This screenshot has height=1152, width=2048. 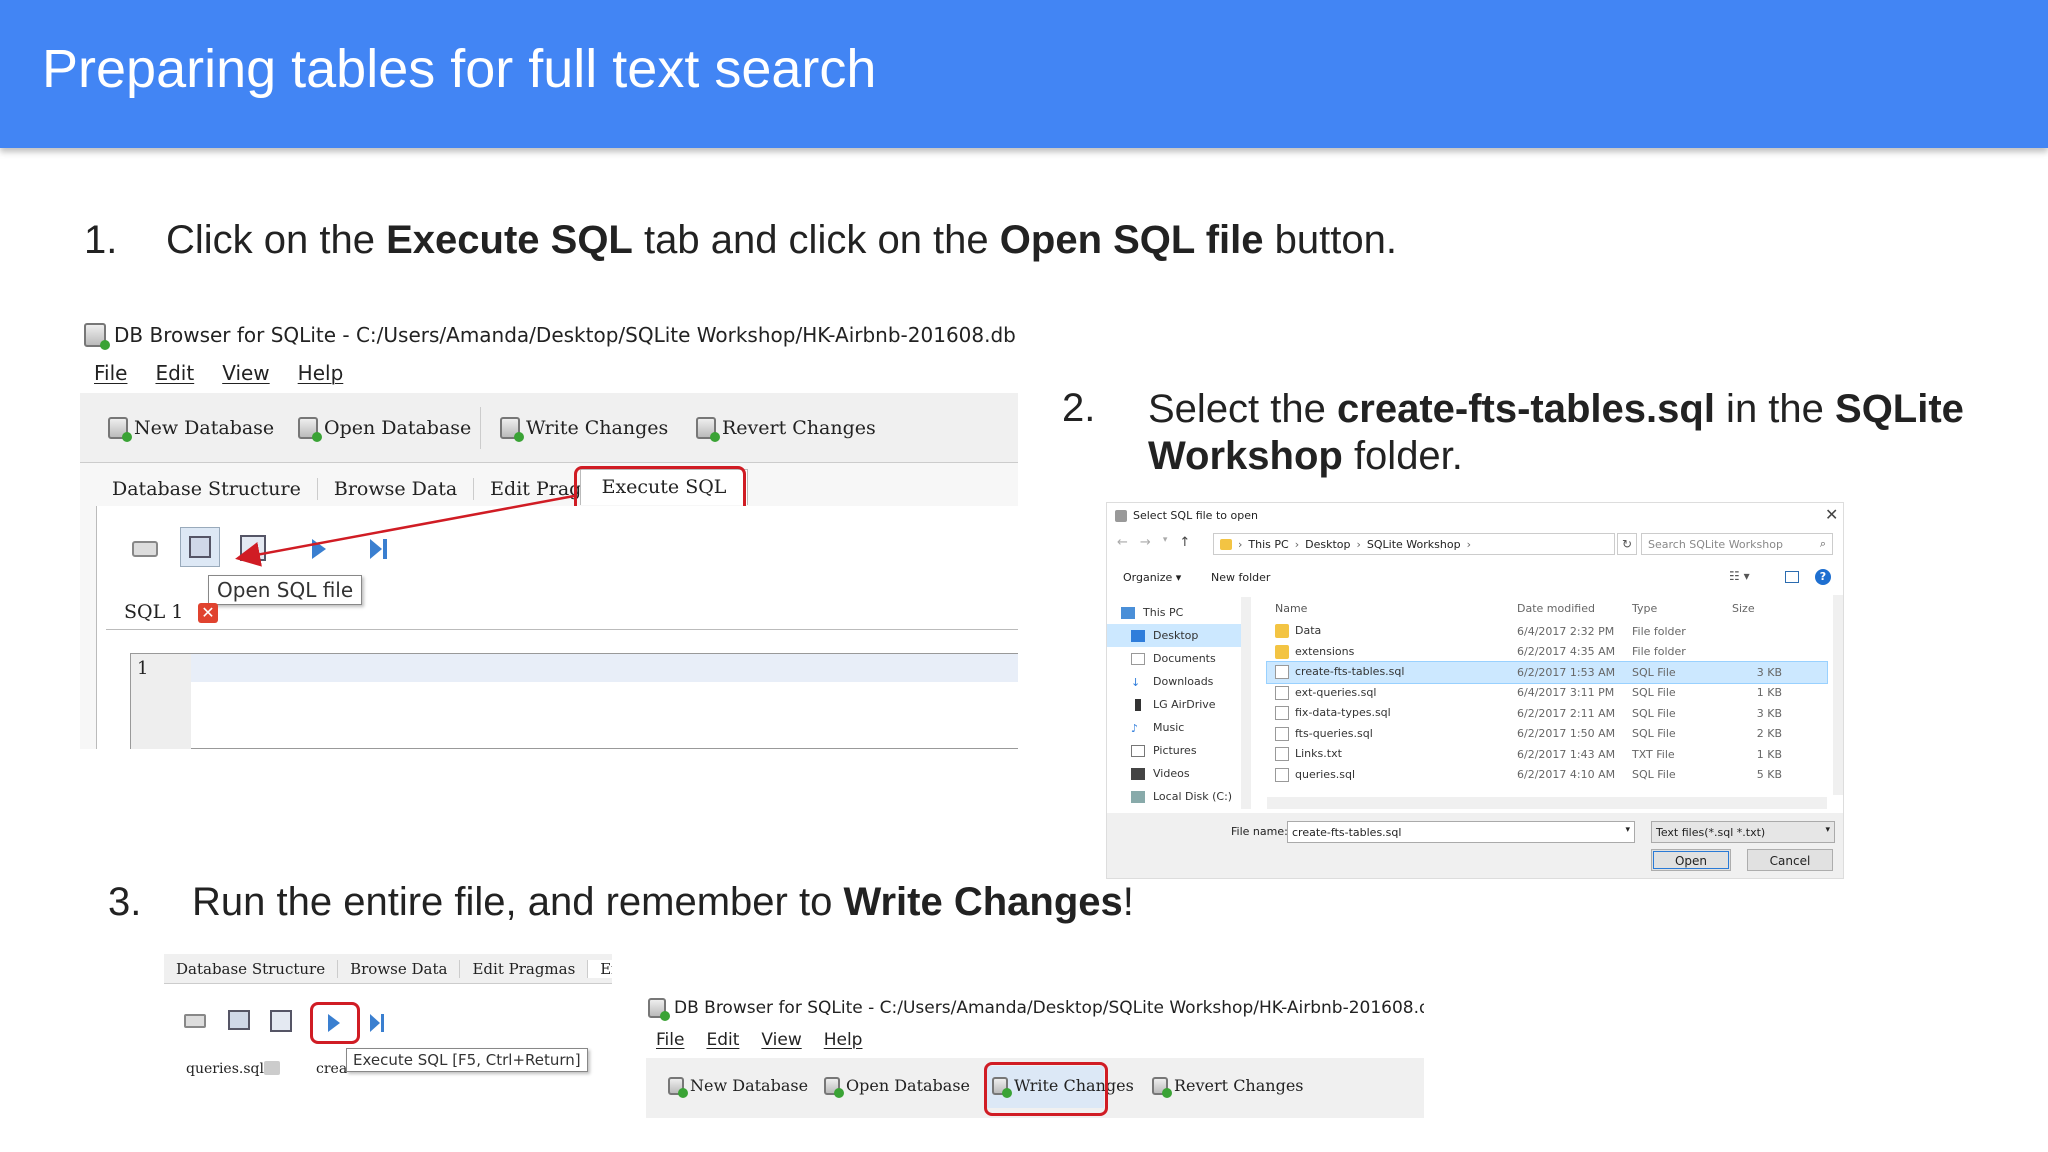 I want to click on nav-pictures: Pictures, so click(x=1178, y=750).